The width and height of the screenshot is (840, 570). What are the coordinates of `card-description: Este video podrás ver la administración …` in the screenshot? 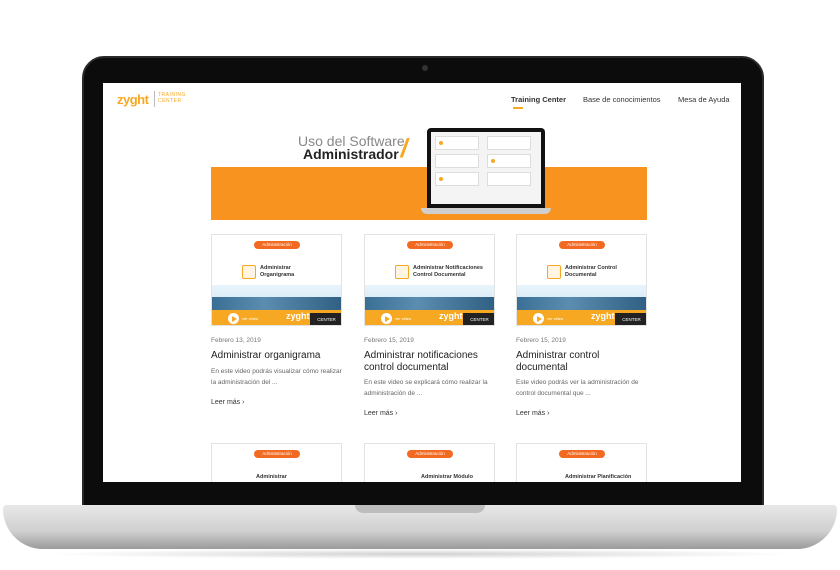 It's located at (577, 388).